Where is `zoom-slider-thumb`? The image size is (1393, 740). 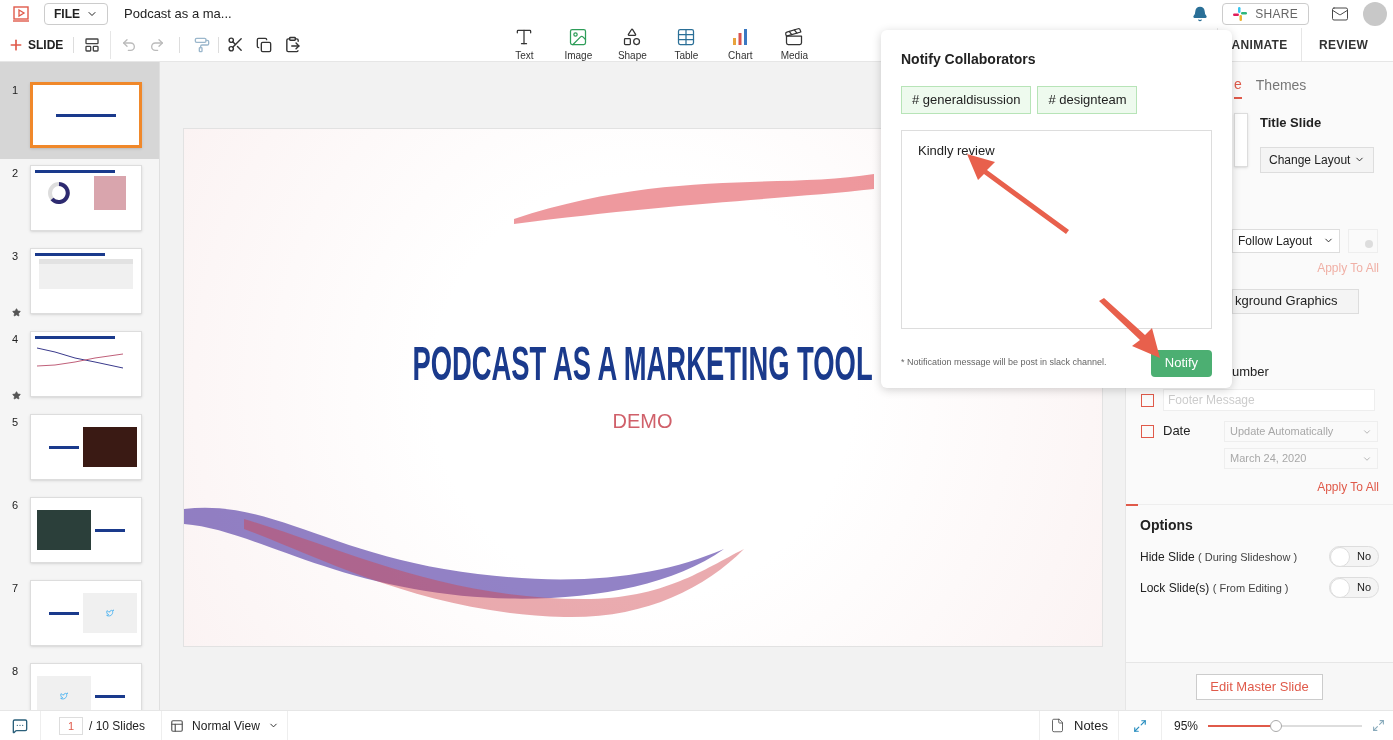
zoom-slider-thumb is located at coordinates (1275, 725).